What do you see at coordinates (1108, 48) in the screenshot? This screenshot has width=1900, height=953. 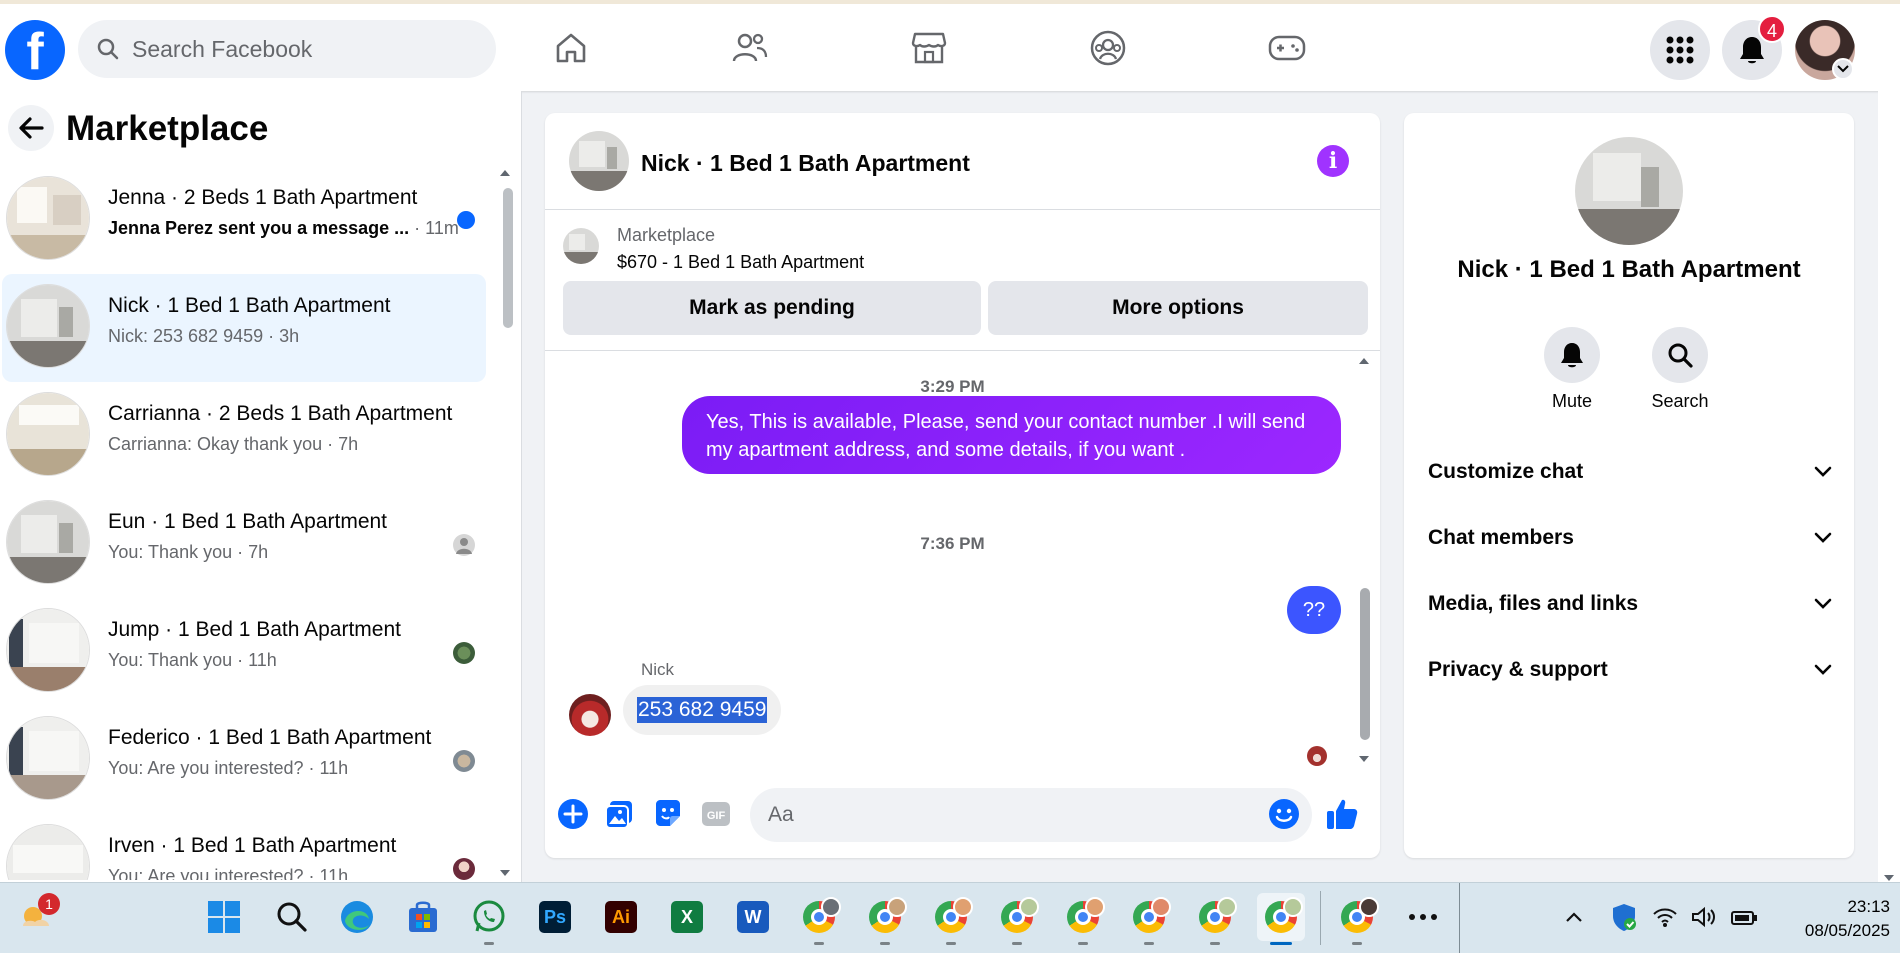 I see `groups-icon` at bounding box center [1108, 48].